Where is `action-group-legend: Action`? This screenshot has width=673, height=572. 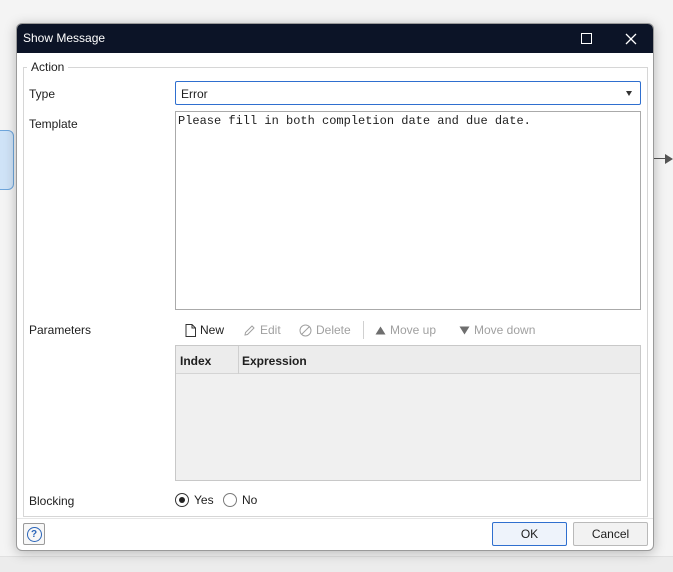
action-group-legend: Action is located at coordinates (48, 67).